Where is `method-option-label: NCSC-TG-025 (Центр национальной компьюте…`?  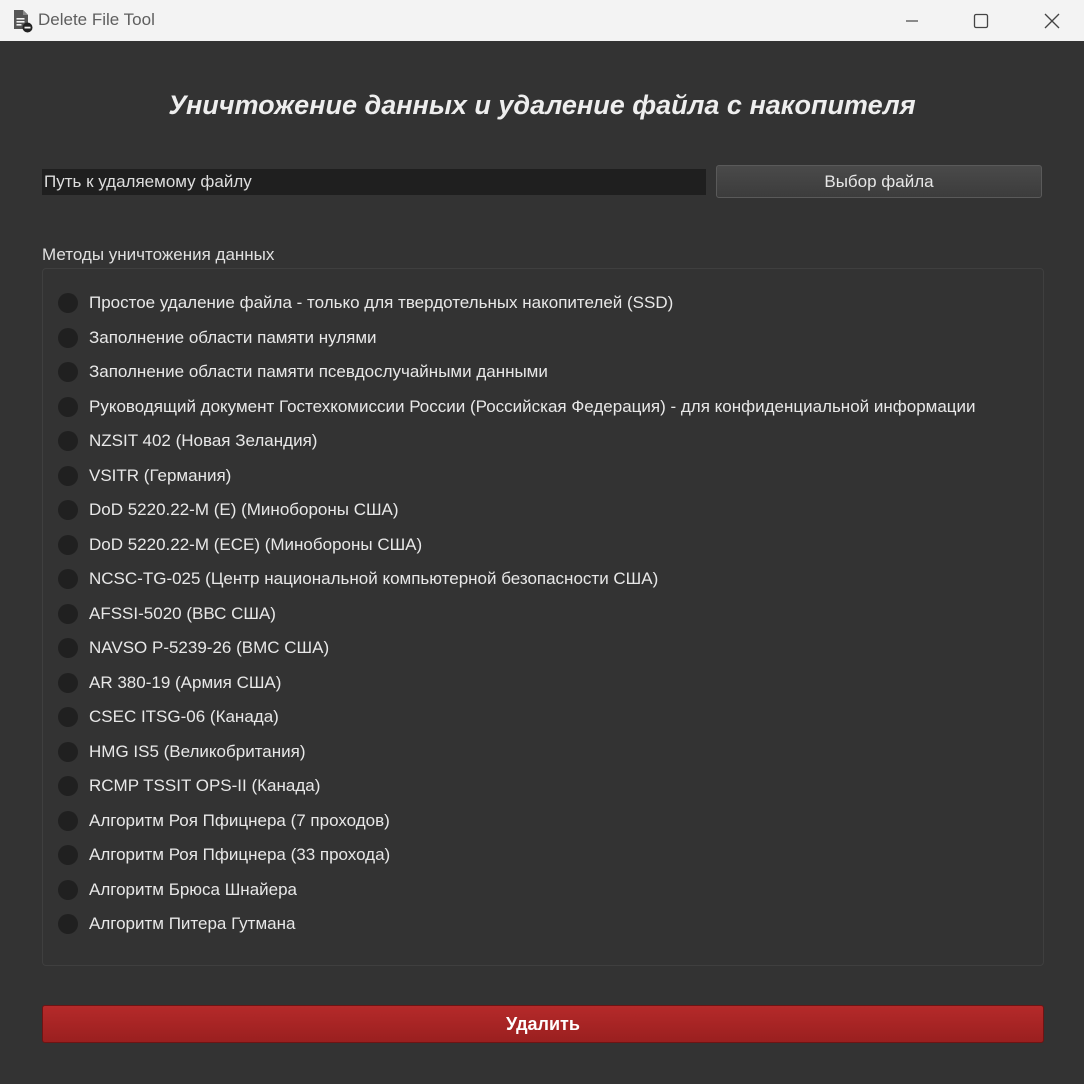 method-option-label: NCSC-TG-025 (Центр национальной компьюте… is located at coordinates (374, 579).